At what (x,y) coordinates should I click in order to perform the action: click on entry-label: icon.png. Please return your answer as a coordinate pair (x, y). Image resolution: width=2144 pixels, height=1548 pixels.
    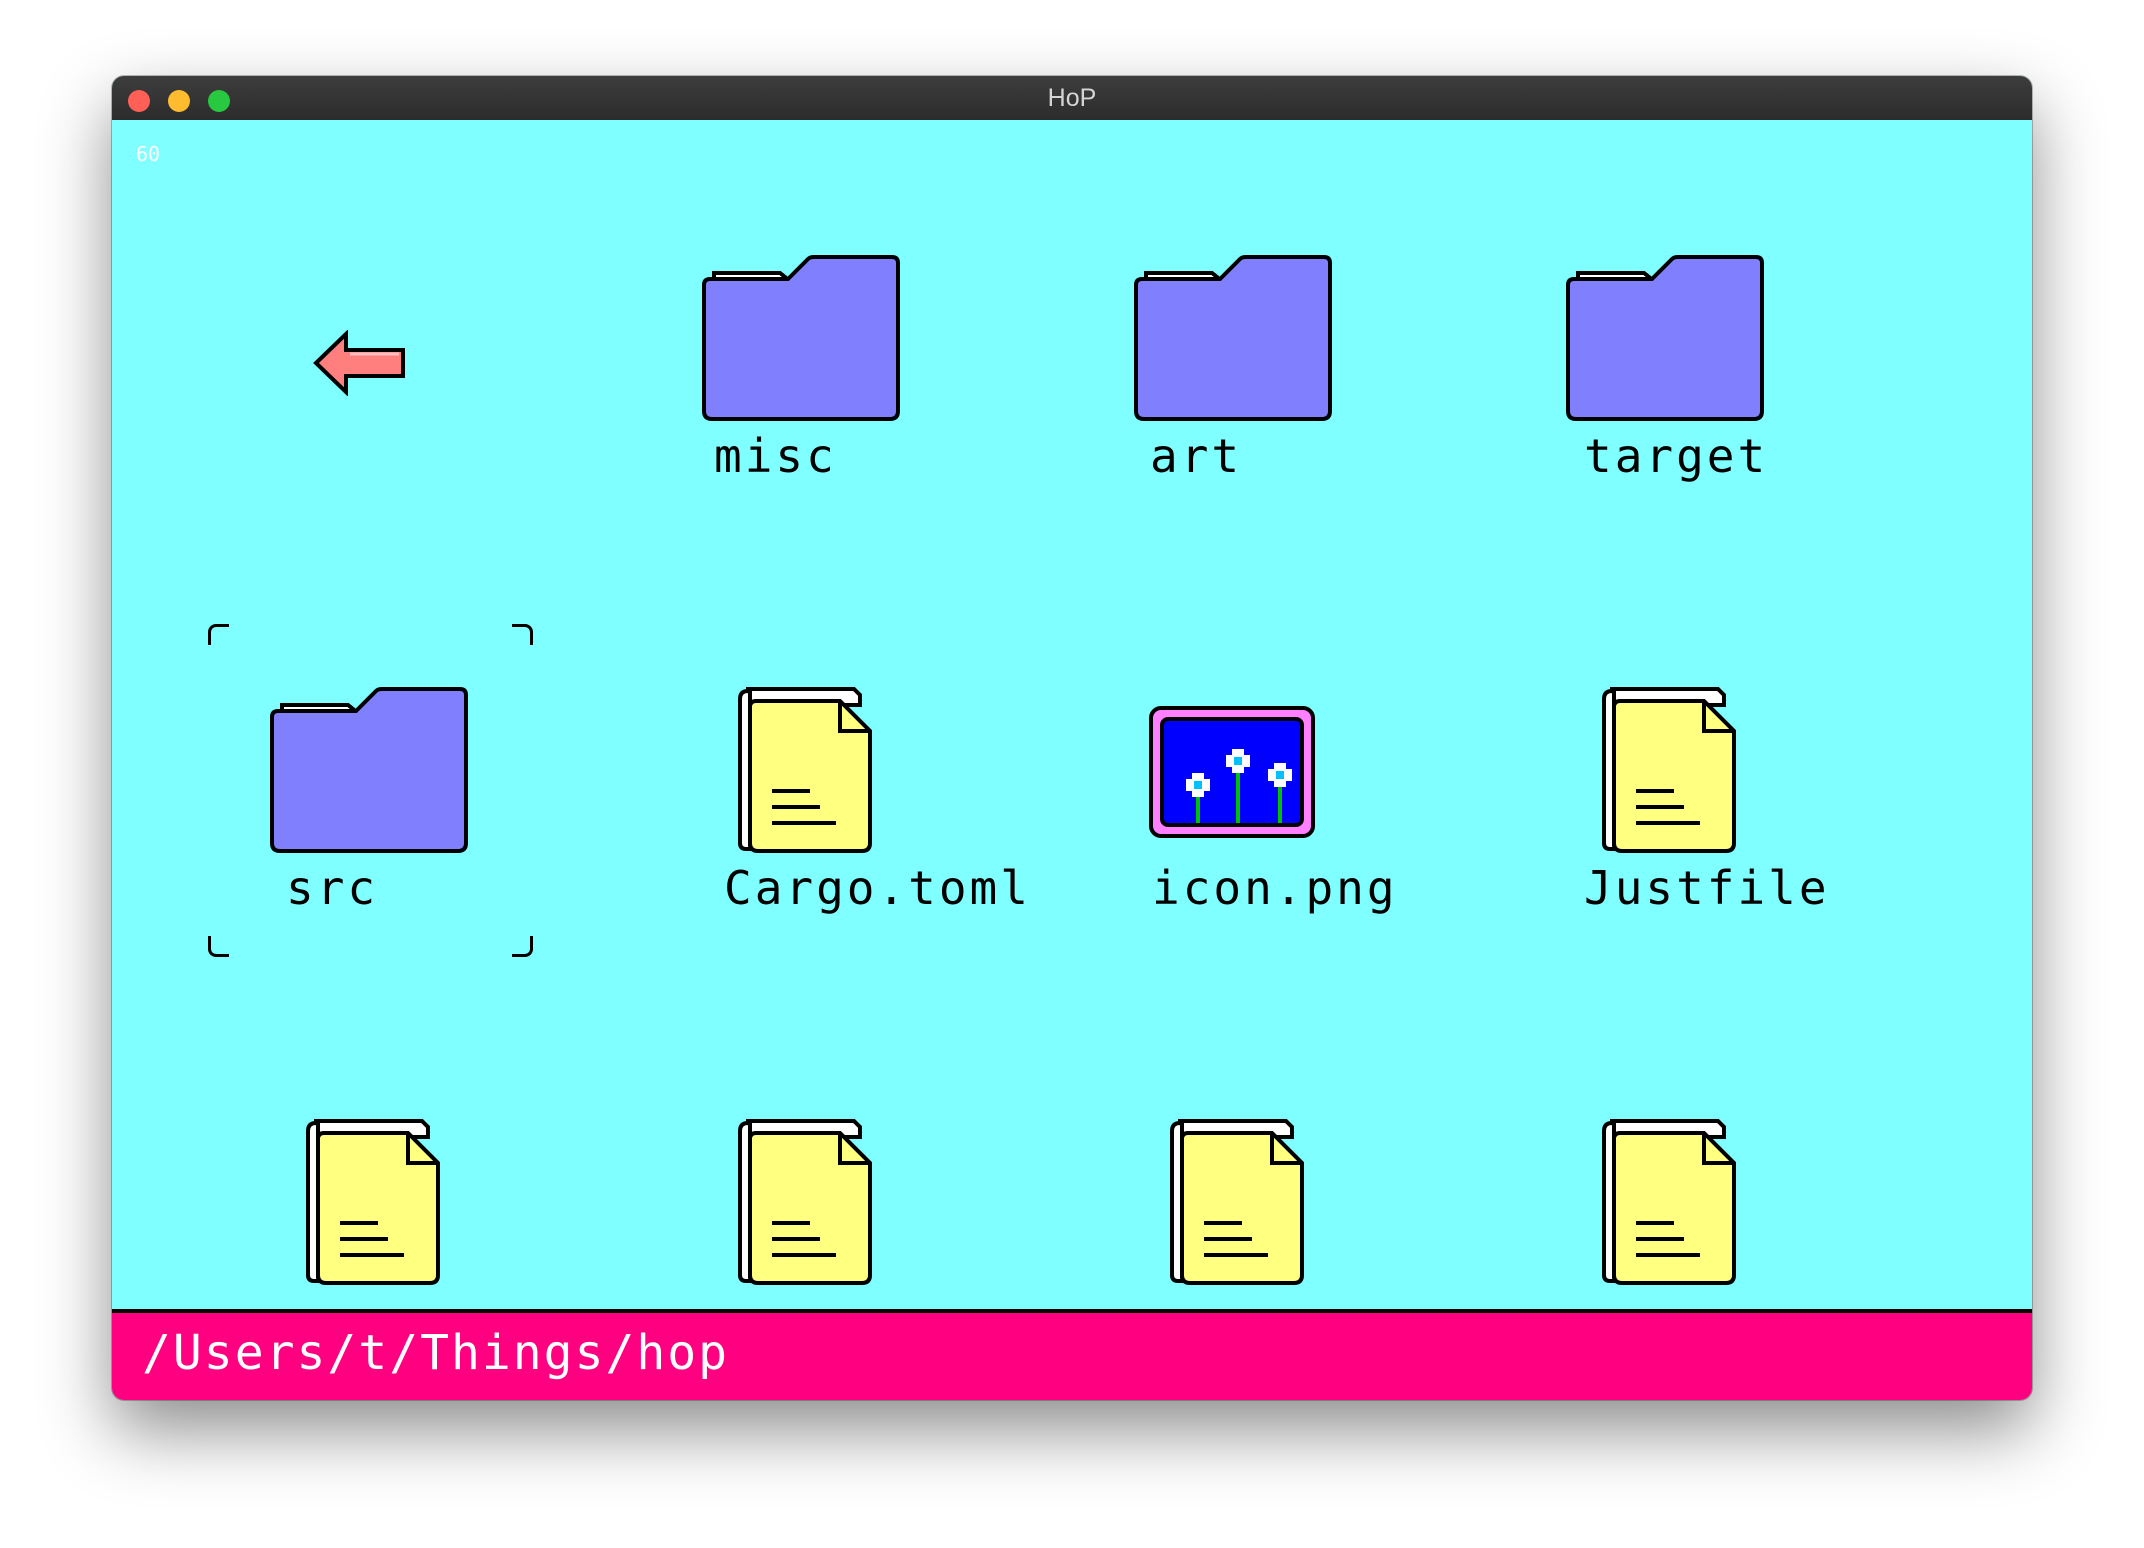
    Looking at the image, I should click on (1275, 888).